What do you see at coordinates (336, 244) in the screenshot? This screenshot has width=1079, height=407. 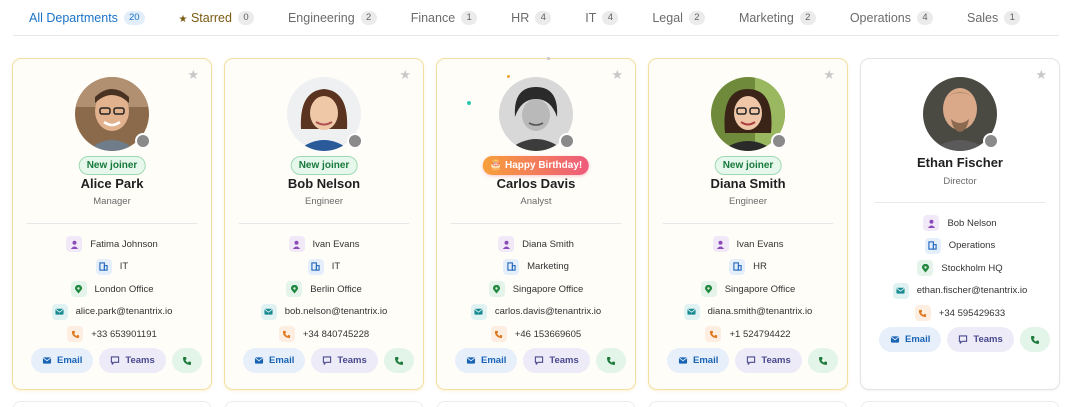 I see `manager-name: Ivan Evans` at bounding box center [336, 244].